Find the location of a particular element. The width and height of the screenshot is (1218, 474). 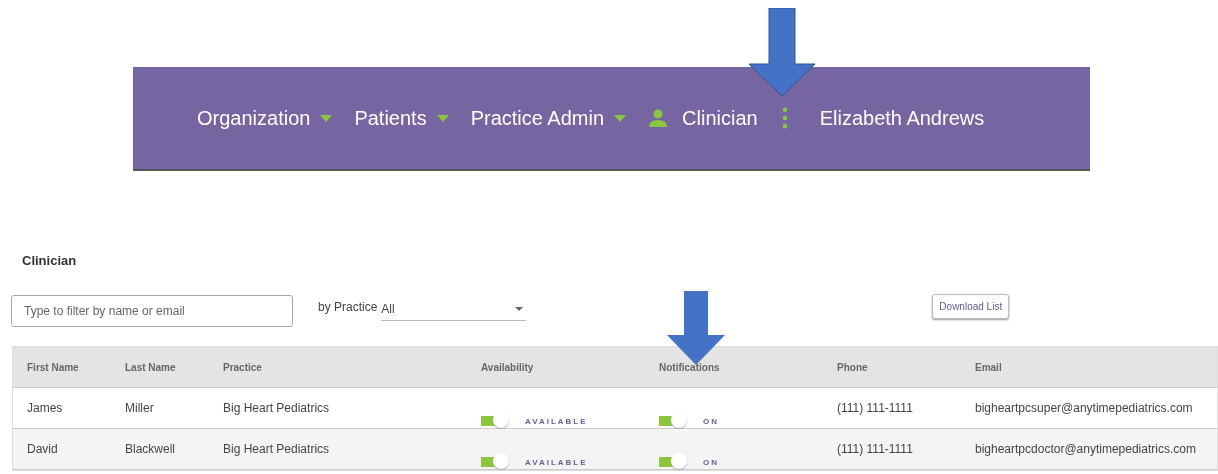

practice-filter-label: by Practice is located at coordinates (348, 307).